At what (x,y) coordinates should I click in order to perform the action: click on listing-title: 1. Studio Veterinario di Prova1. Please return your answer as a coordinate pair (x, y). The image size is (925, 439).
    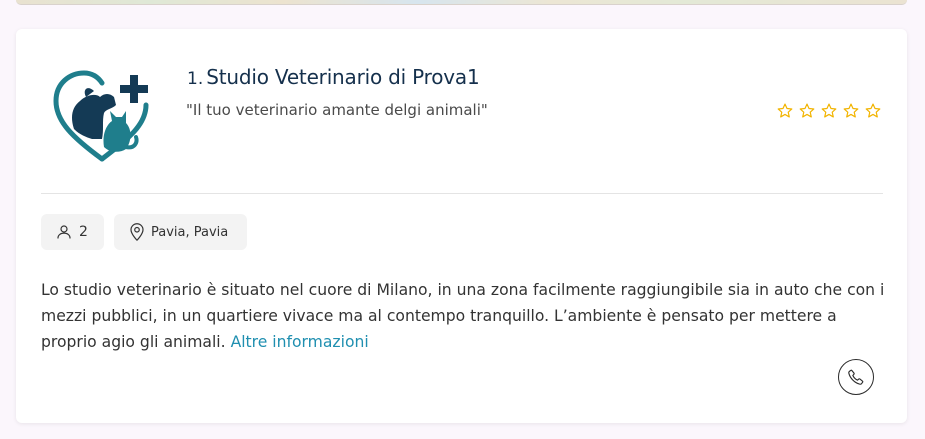
    Looking at the image, I should click on (333, 77).